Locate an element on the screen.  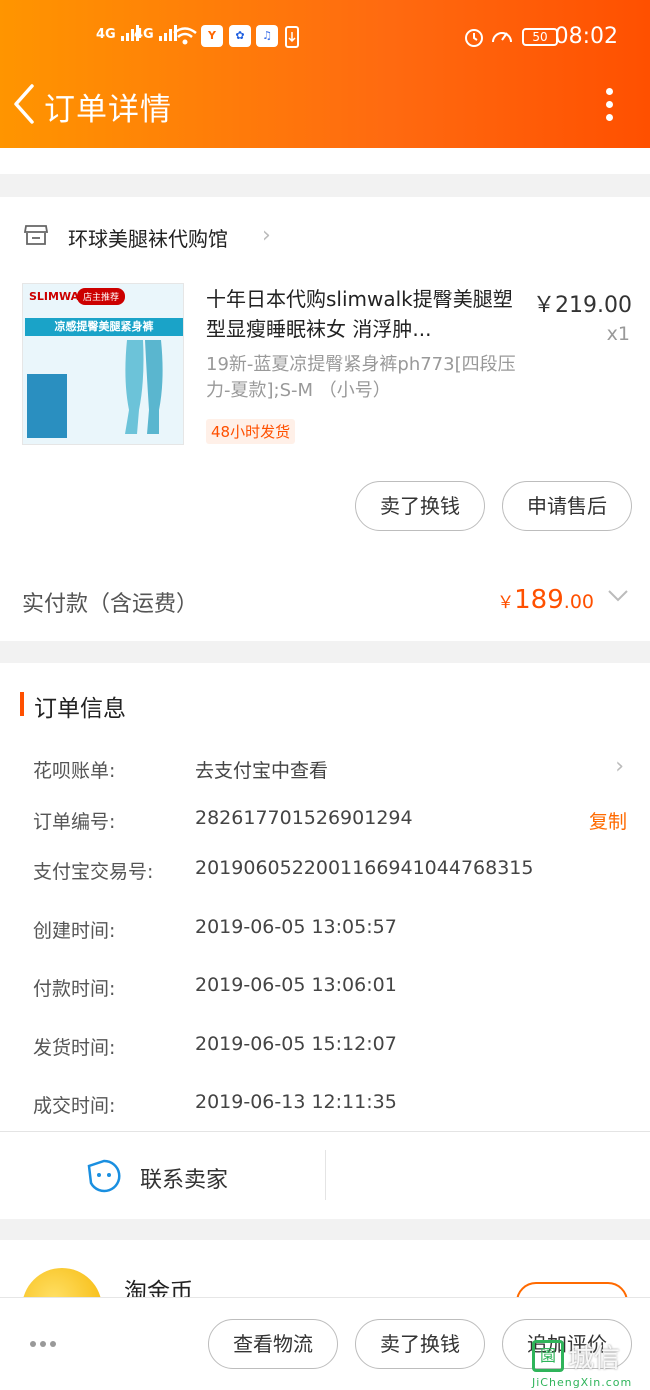
ship-badge: 48小时发货 is located at coordinates (251, 431).